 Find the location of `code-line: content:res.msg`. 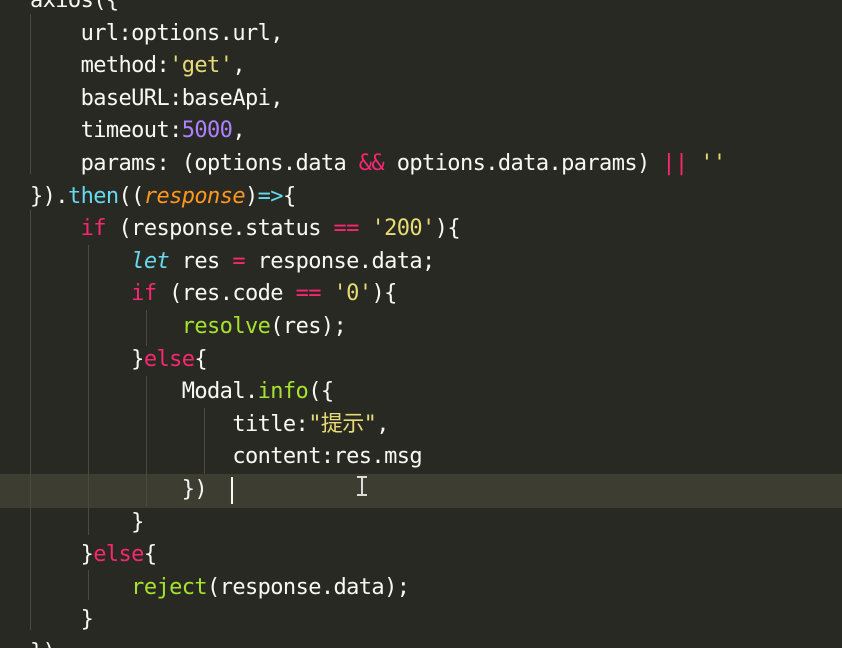

code-line: content:res.msg is located at coordinates (226, 457).